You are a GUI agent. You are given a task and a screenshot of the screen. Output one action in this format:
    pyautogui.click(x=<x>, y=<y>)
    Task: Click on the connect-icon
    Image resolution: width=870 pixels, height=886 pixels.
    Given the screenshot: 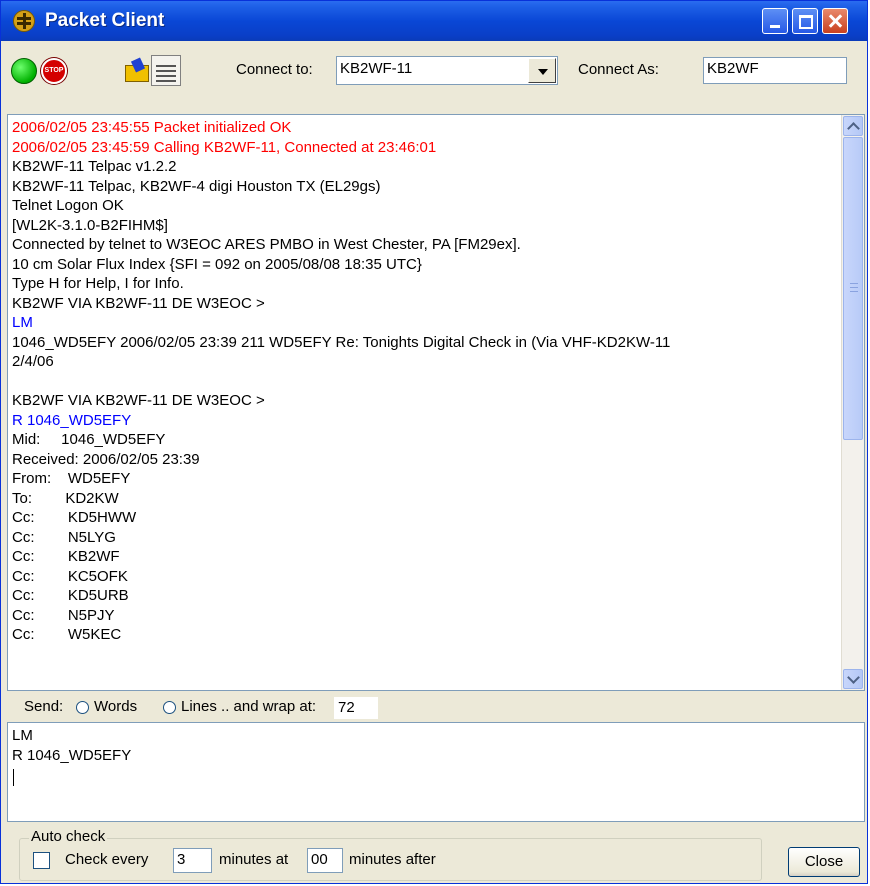 What is the action you would take?
    pyautogui.click(x=24, y=71)
    